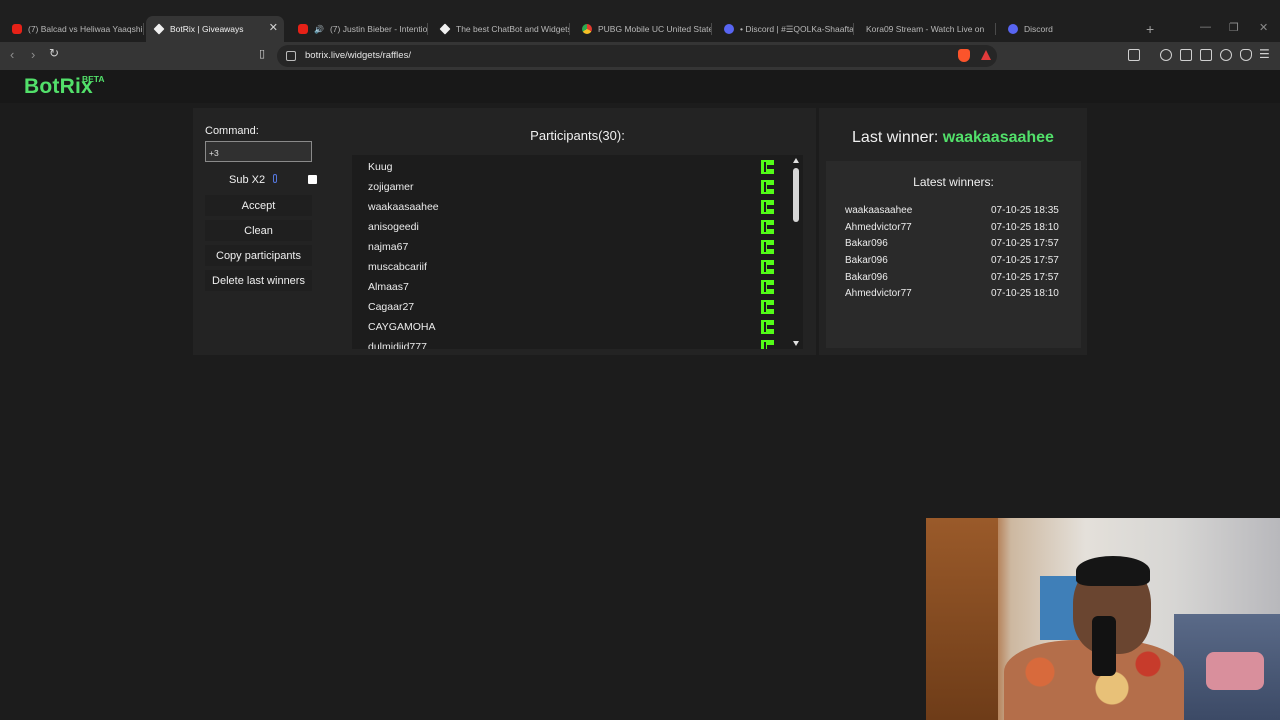 The height and width of the screenshot is (720, 1280). Describe the element at coordinates (1025, 210) in the screenshot. I see `winner-date: 07-10-25 18:35` at that location.